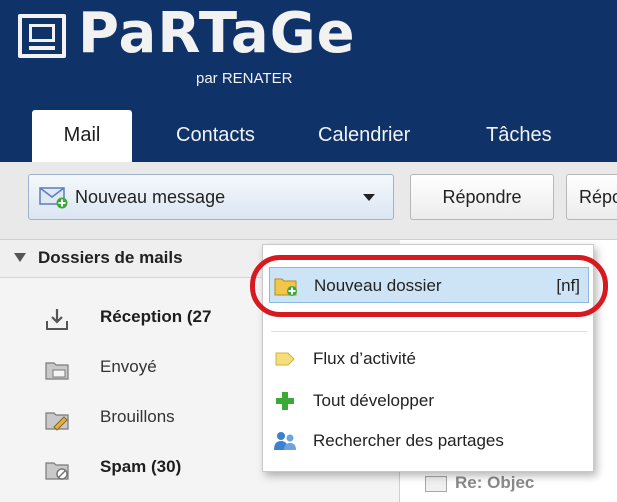 The height and width of the screenshot is (502, 617). Describe the element at coordinates (150, 197) in the screenshot. I see `new-message-label: Nouveau message` at that location.